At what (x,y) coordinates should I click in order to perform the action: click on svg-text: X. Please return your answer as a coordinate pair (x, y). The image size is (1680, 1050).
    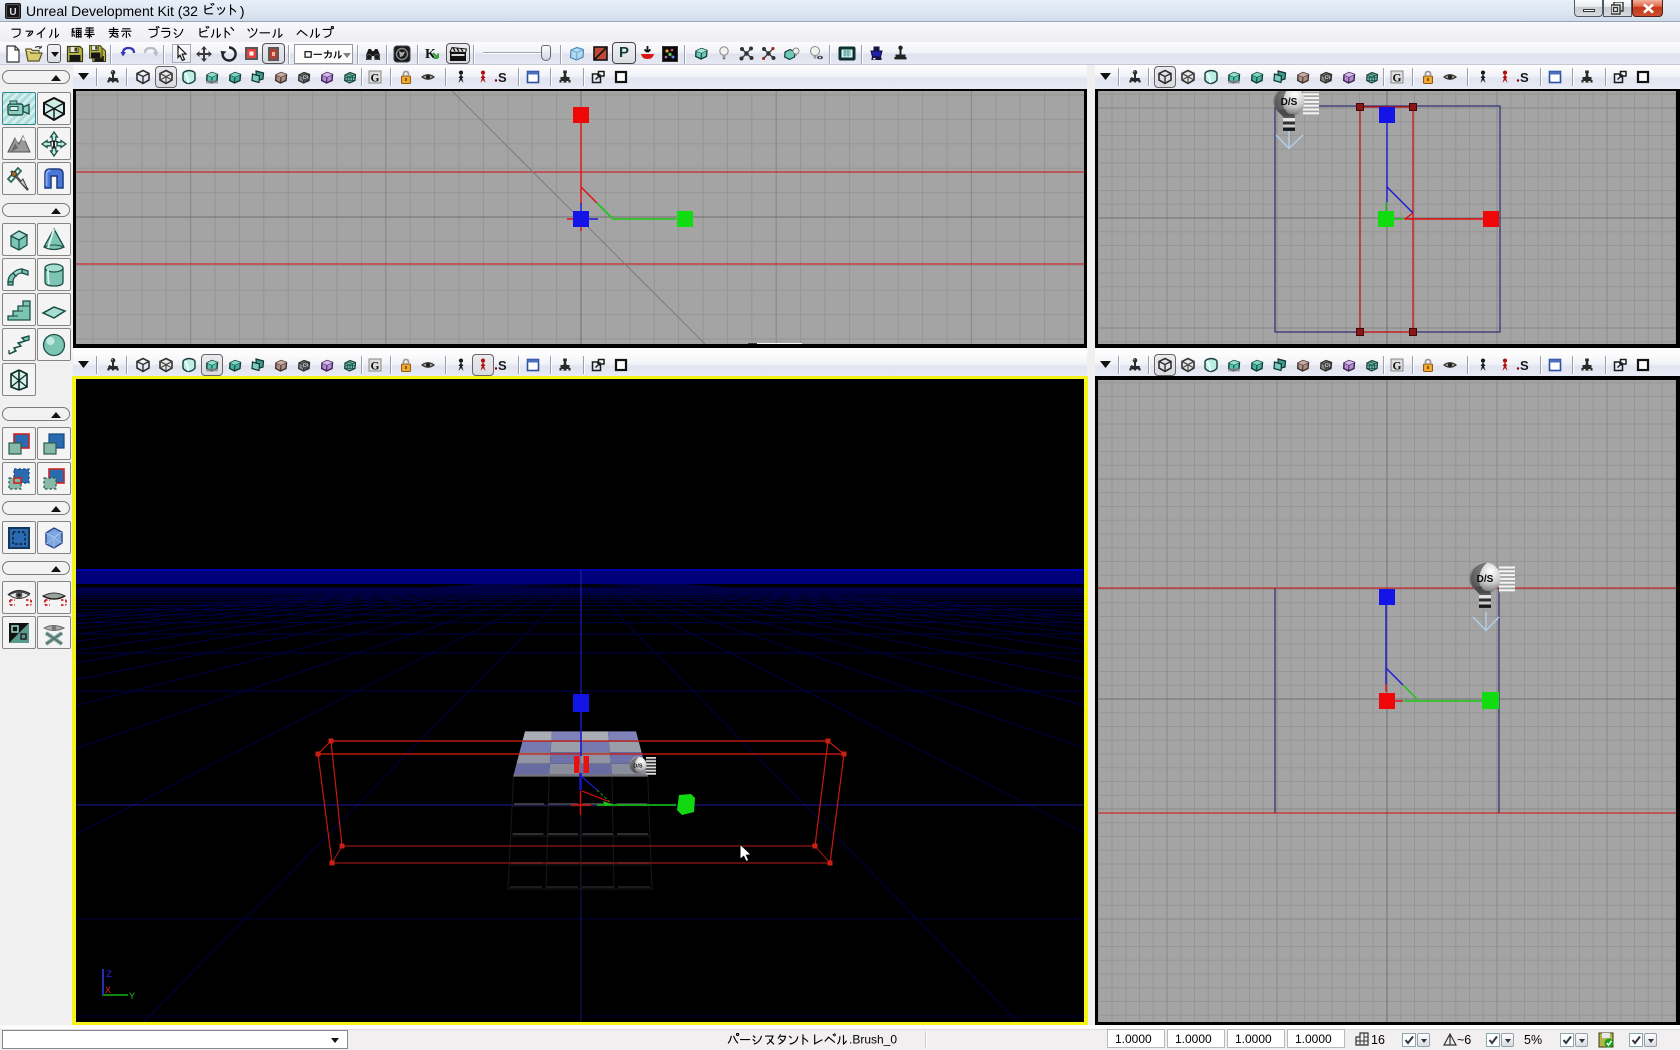
    Looking at the image, I should click on (108, 991).